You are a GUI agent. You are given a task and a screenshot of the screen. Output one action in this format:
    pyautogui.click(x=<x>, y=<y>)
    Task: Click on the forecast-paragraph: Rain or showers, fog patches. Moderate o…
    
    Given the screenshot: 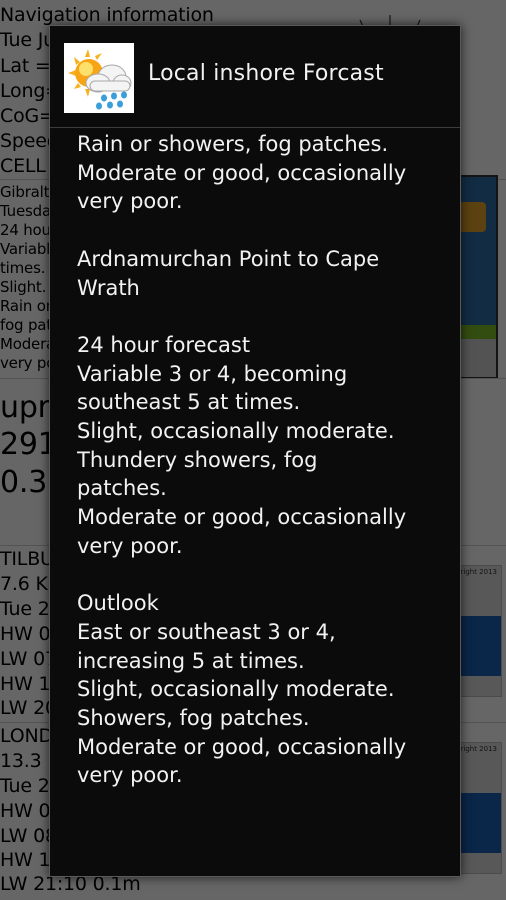 What is the action you would take?
    pyautogui.click(x=242, y=173)
    